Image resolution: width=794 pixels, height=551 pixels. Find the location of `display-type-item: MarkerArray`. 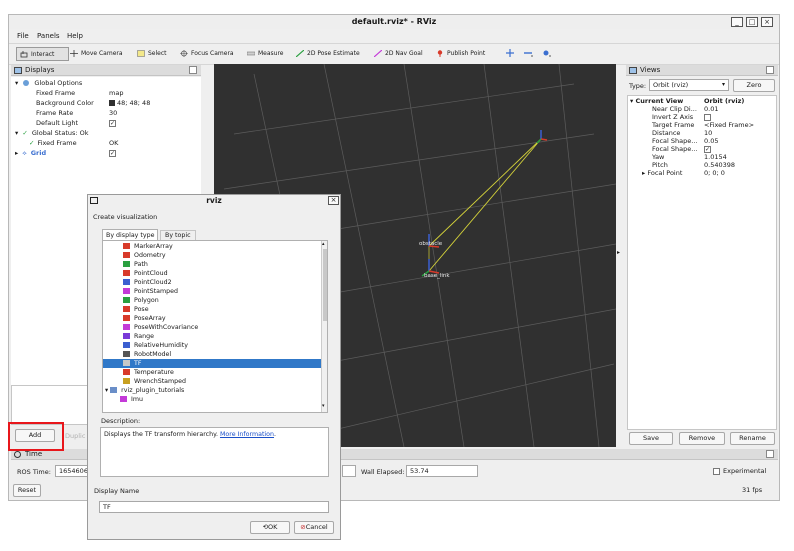

display-type-item: MarkerArray is located at coordinates (215, 246).